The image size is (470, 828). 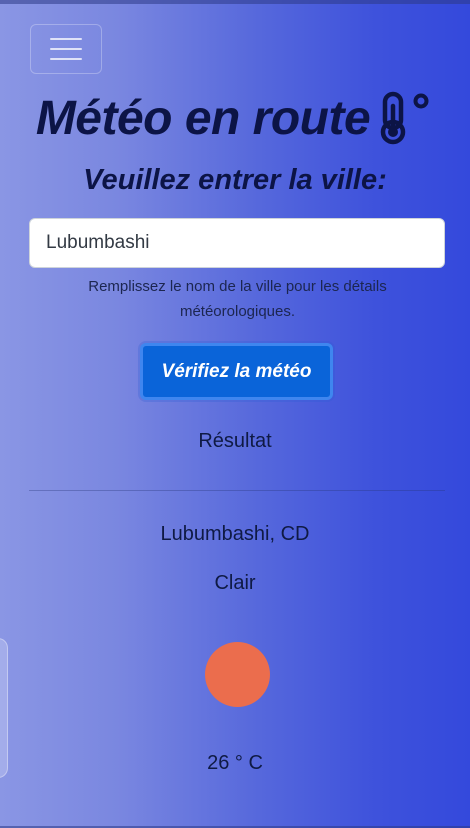 What do you see at coordinates (236, 371) in the screenshot?
I see `check-weather-button: Vérifiez la météo` at bounding box center [236, 371].